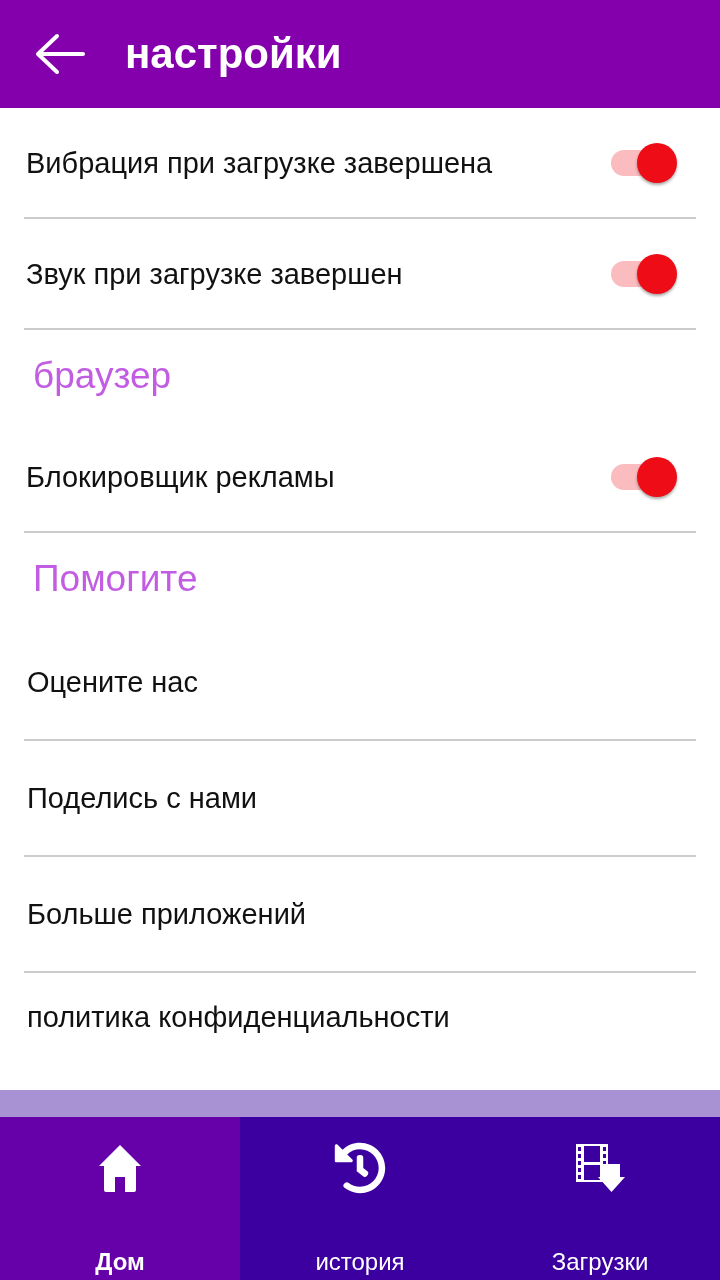 The image size is (720, 1280). I want to click on settings-link: политика конфиденциальности, so click(238, 1017).